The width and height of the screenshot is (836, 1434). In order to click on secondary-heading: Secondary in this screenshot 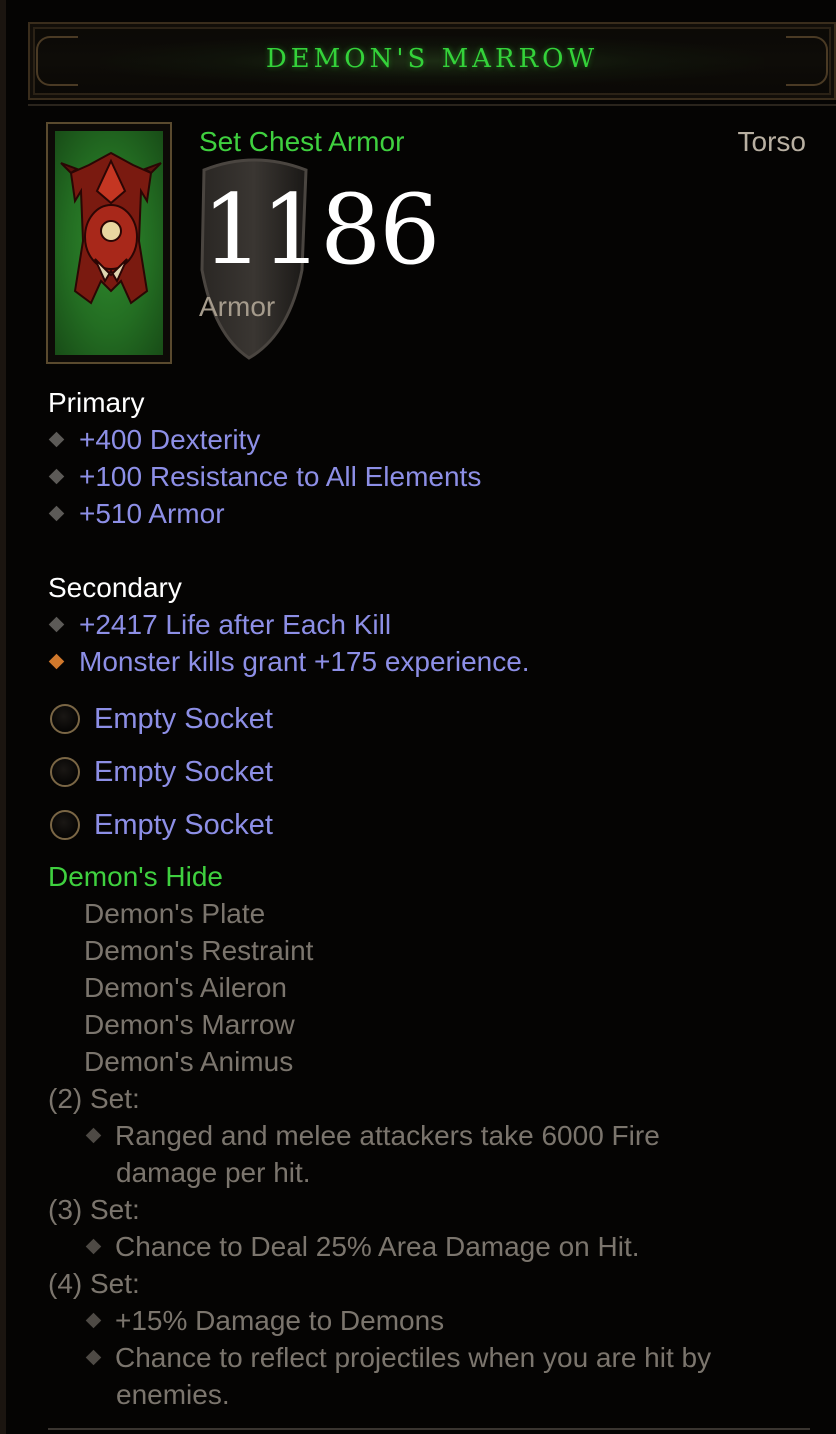, I will do `click(115, 587)`.